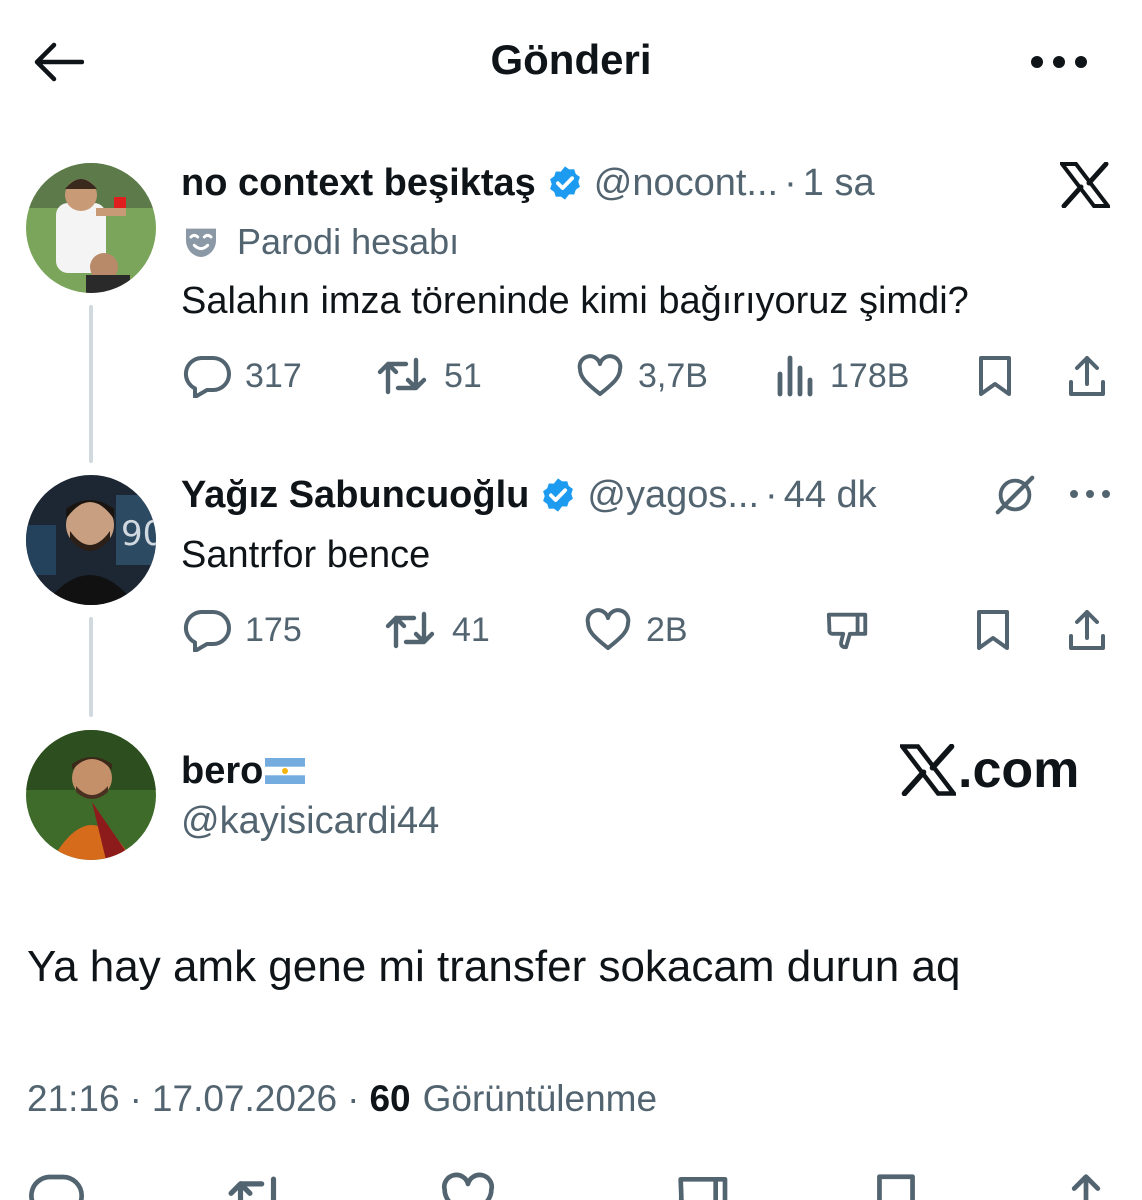 The width and height of the screenshot is (1142, 1200). I want to click on grok-button, so click(1015, 495).